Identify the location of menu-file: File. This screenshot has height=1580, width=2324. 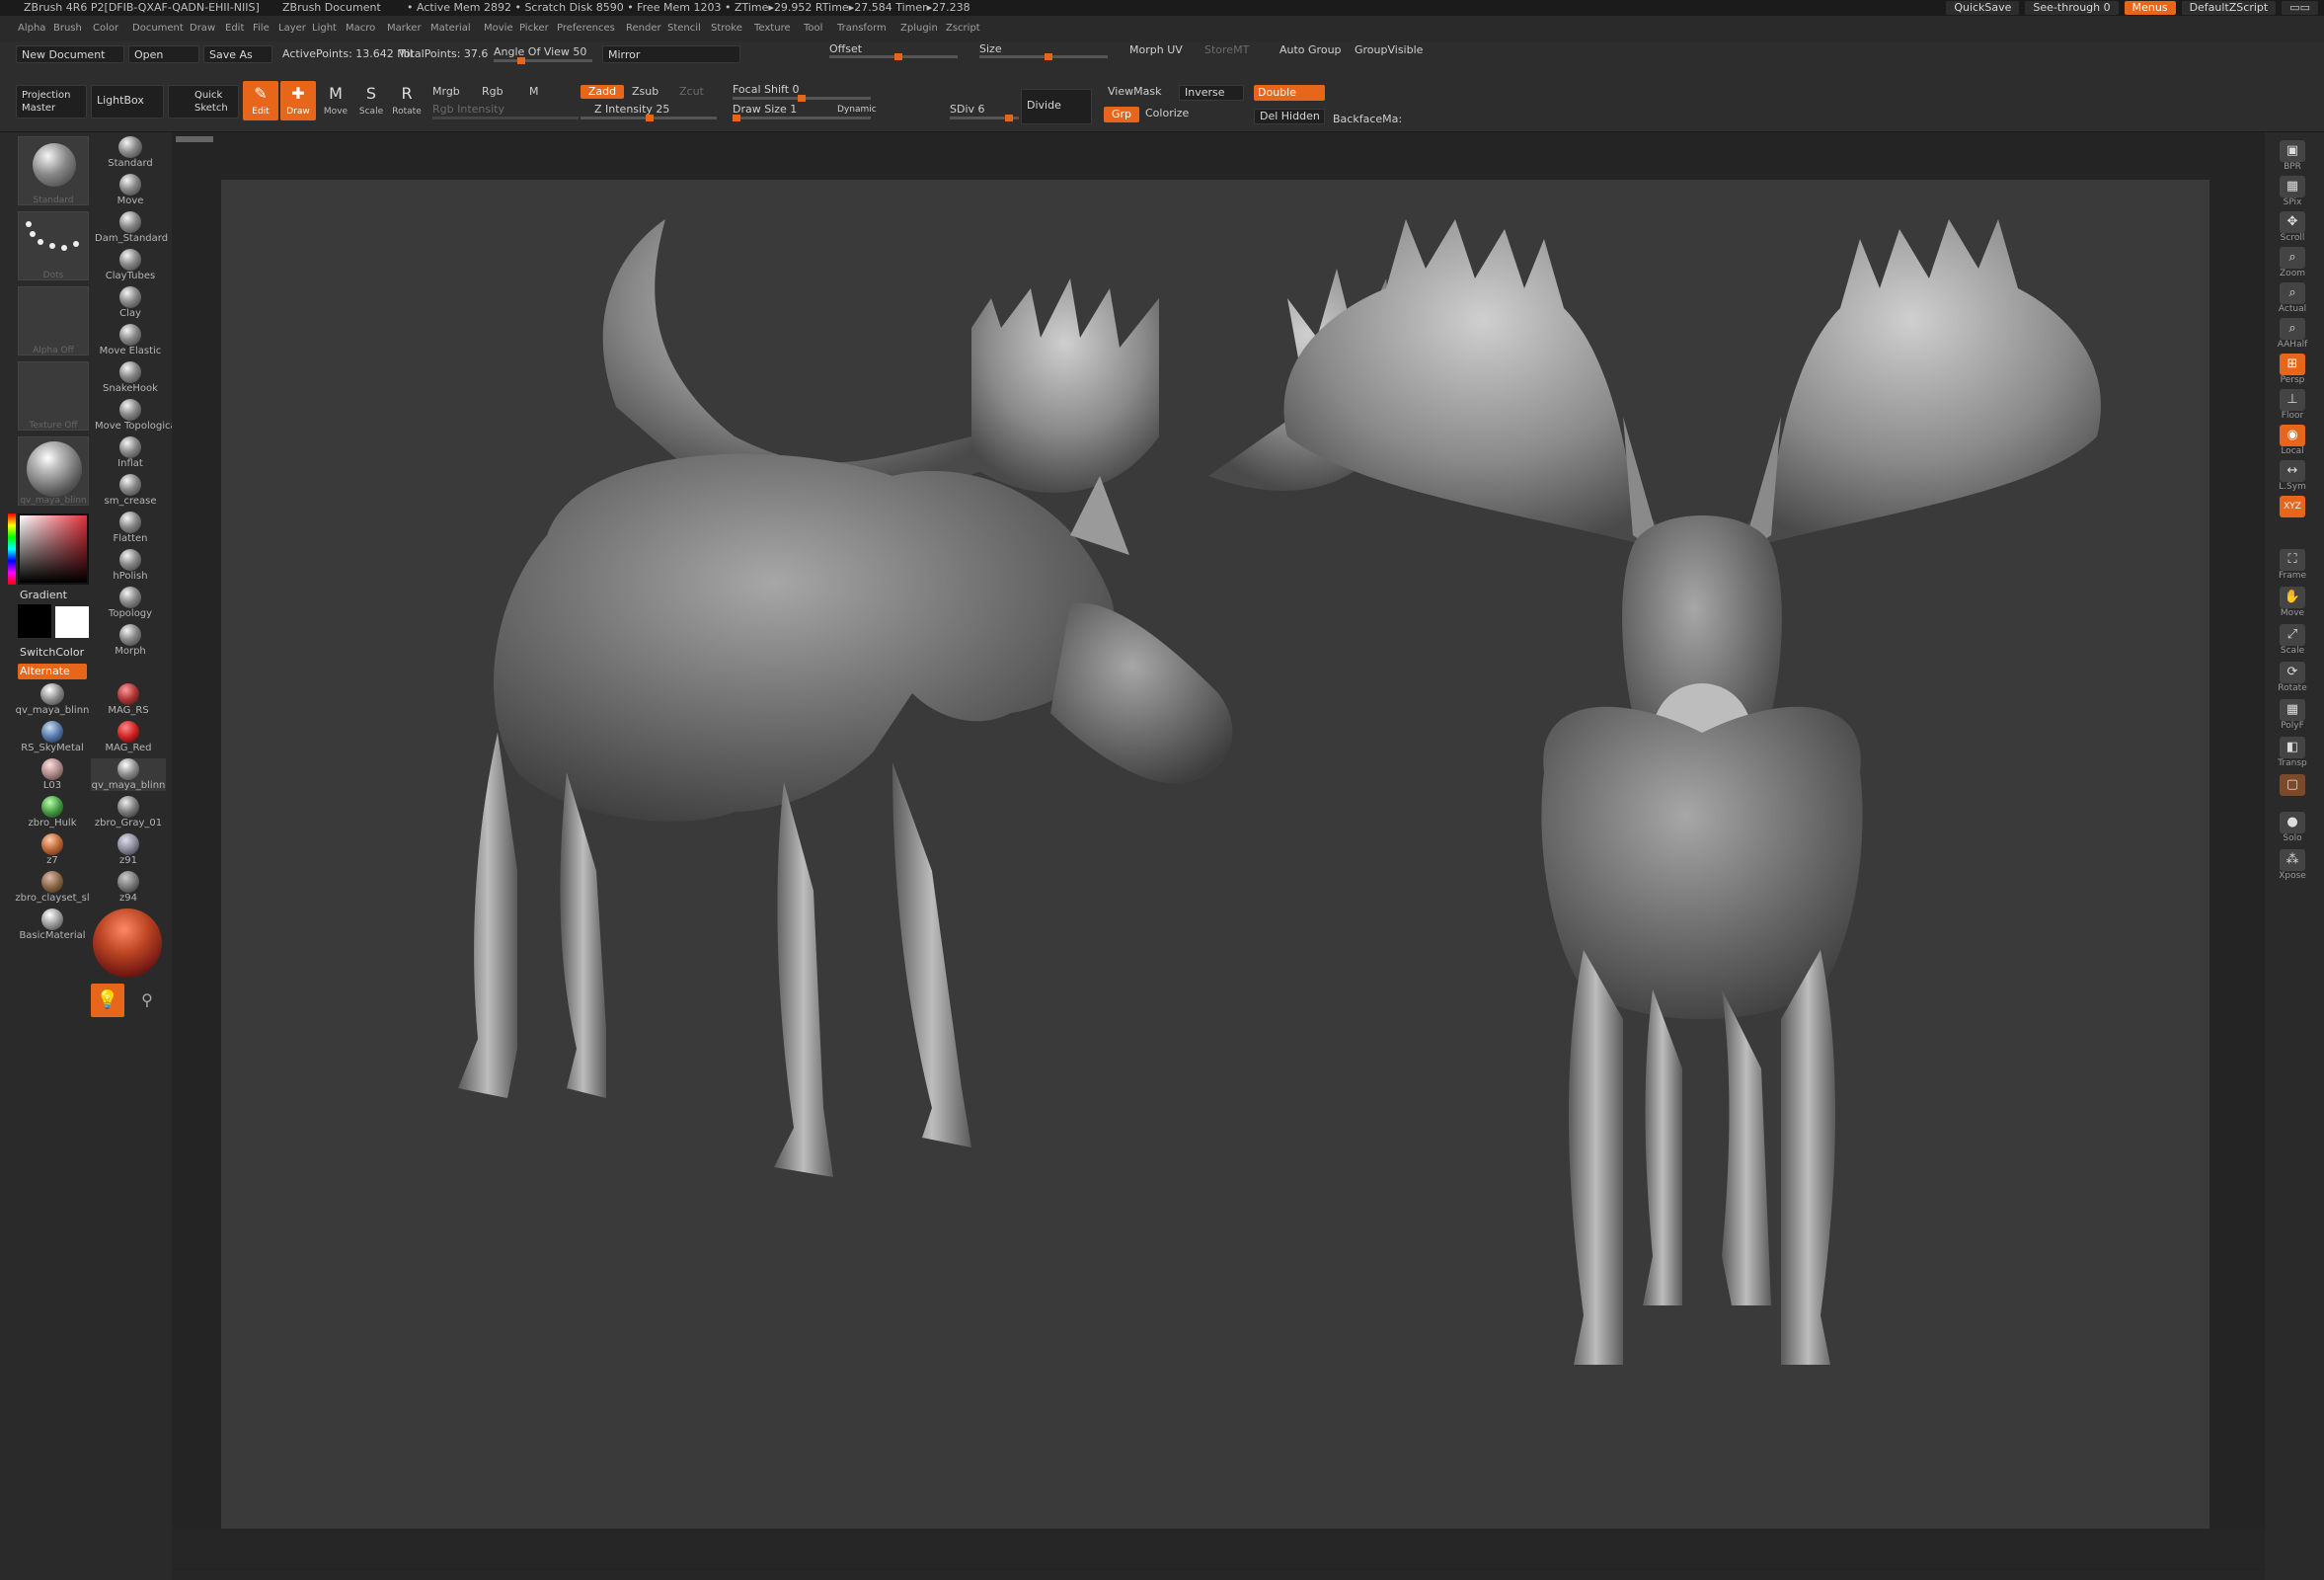
(261, 29).